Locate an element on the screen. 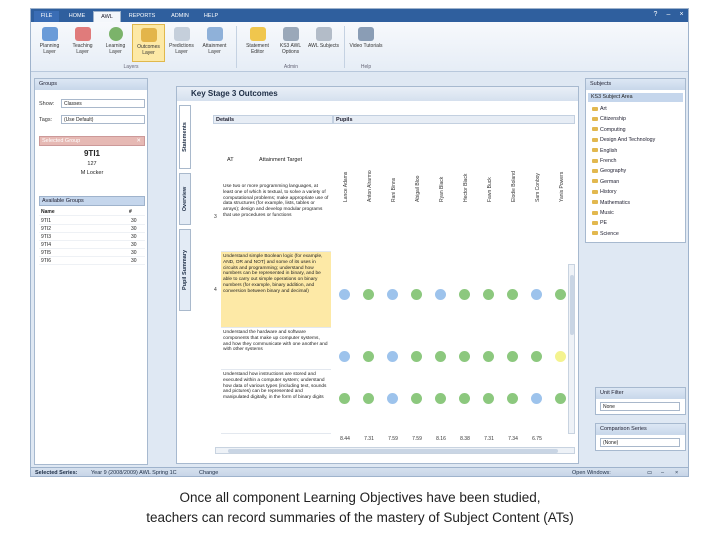  subject-item: Art is located at coordinates (599, 109).